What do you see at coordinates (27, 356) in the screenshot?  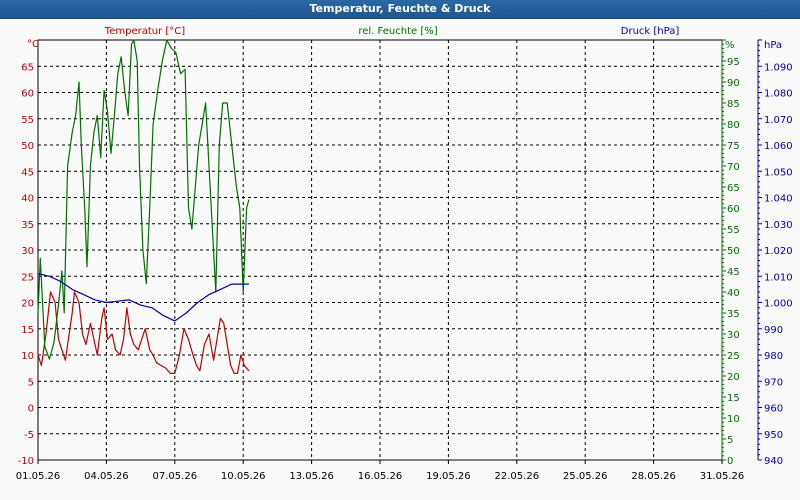 I see `temperature-tick-label: 10` at bounding box center [27, 356].